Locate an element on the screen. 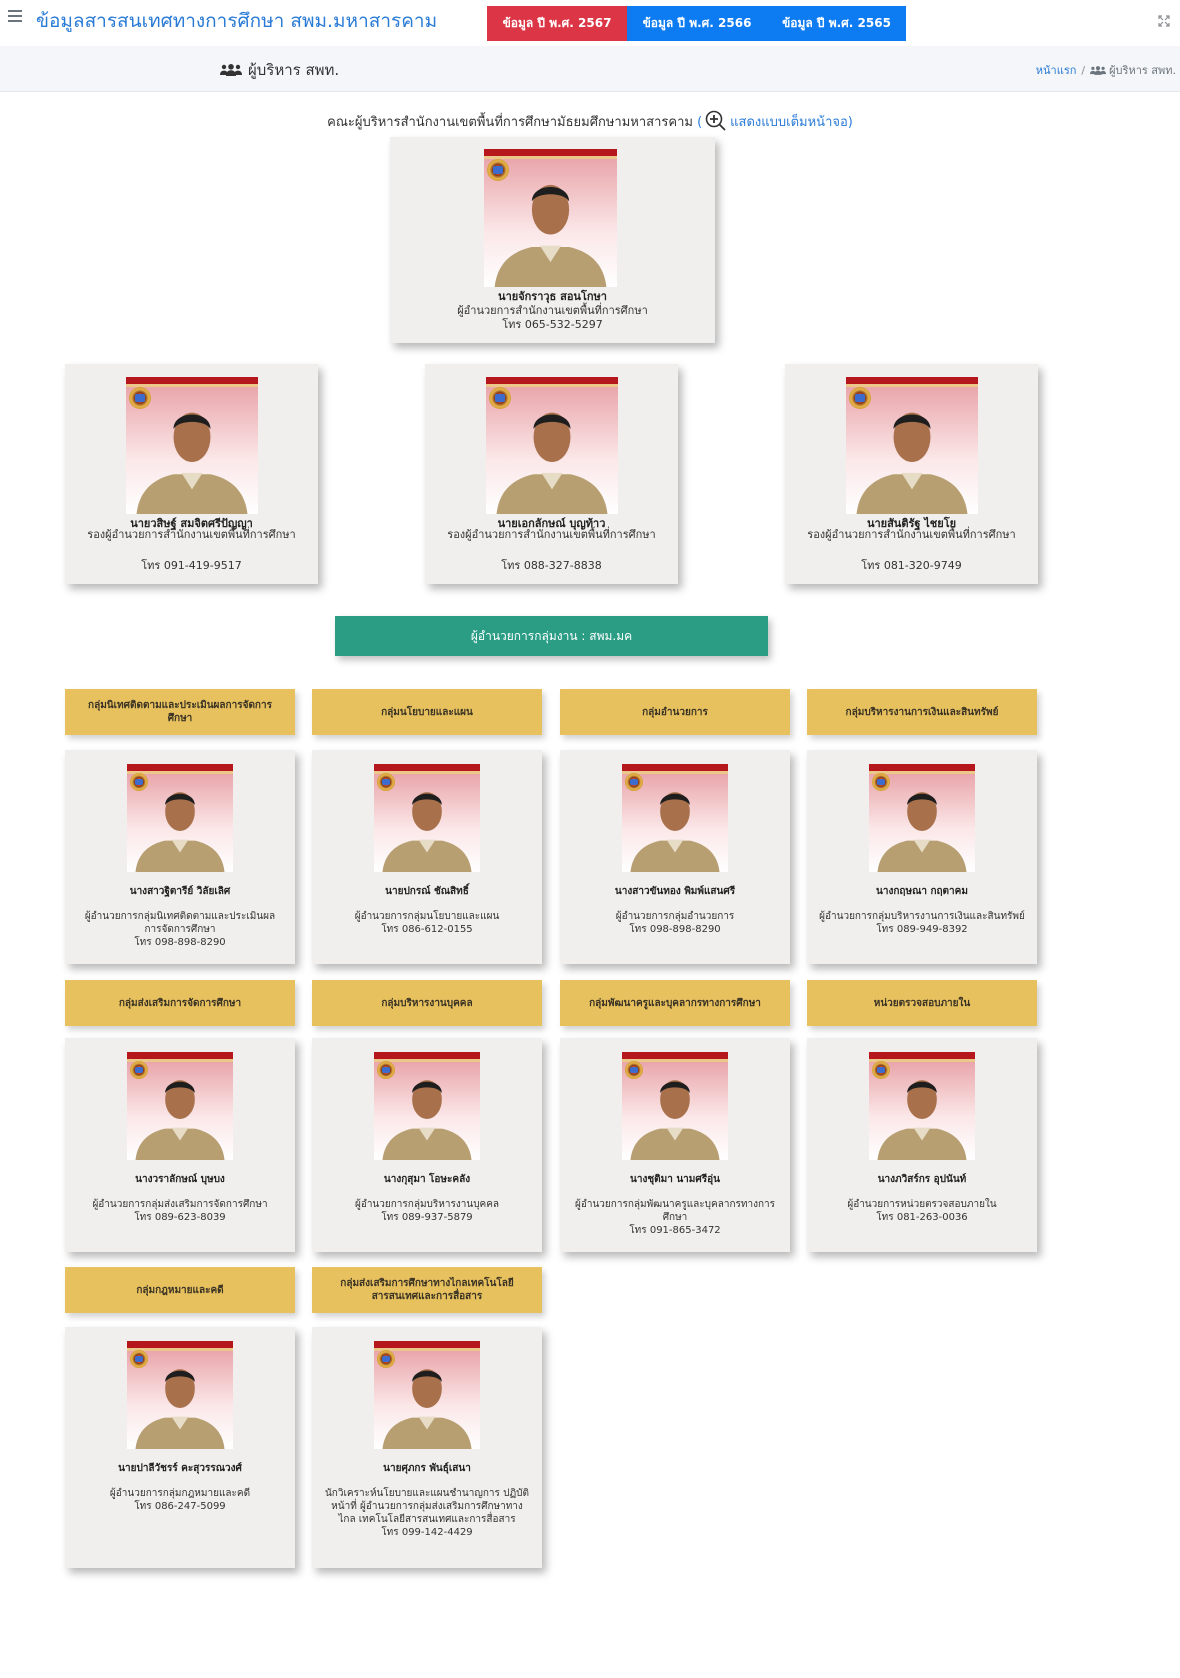 Image resolution: width=1180 pixels, height=1678 pixels. division-label: กลุ่มกฎหมายและคดี is located at coordinates (180, 1290).